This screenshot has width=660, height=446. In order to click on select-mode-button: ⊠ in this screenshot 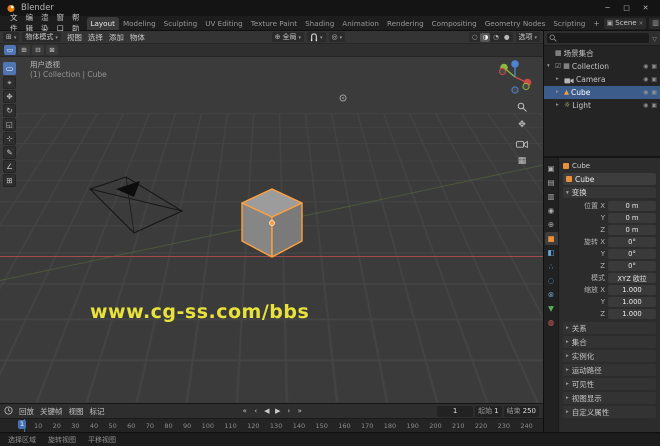, I will do `click(52, 50)`.